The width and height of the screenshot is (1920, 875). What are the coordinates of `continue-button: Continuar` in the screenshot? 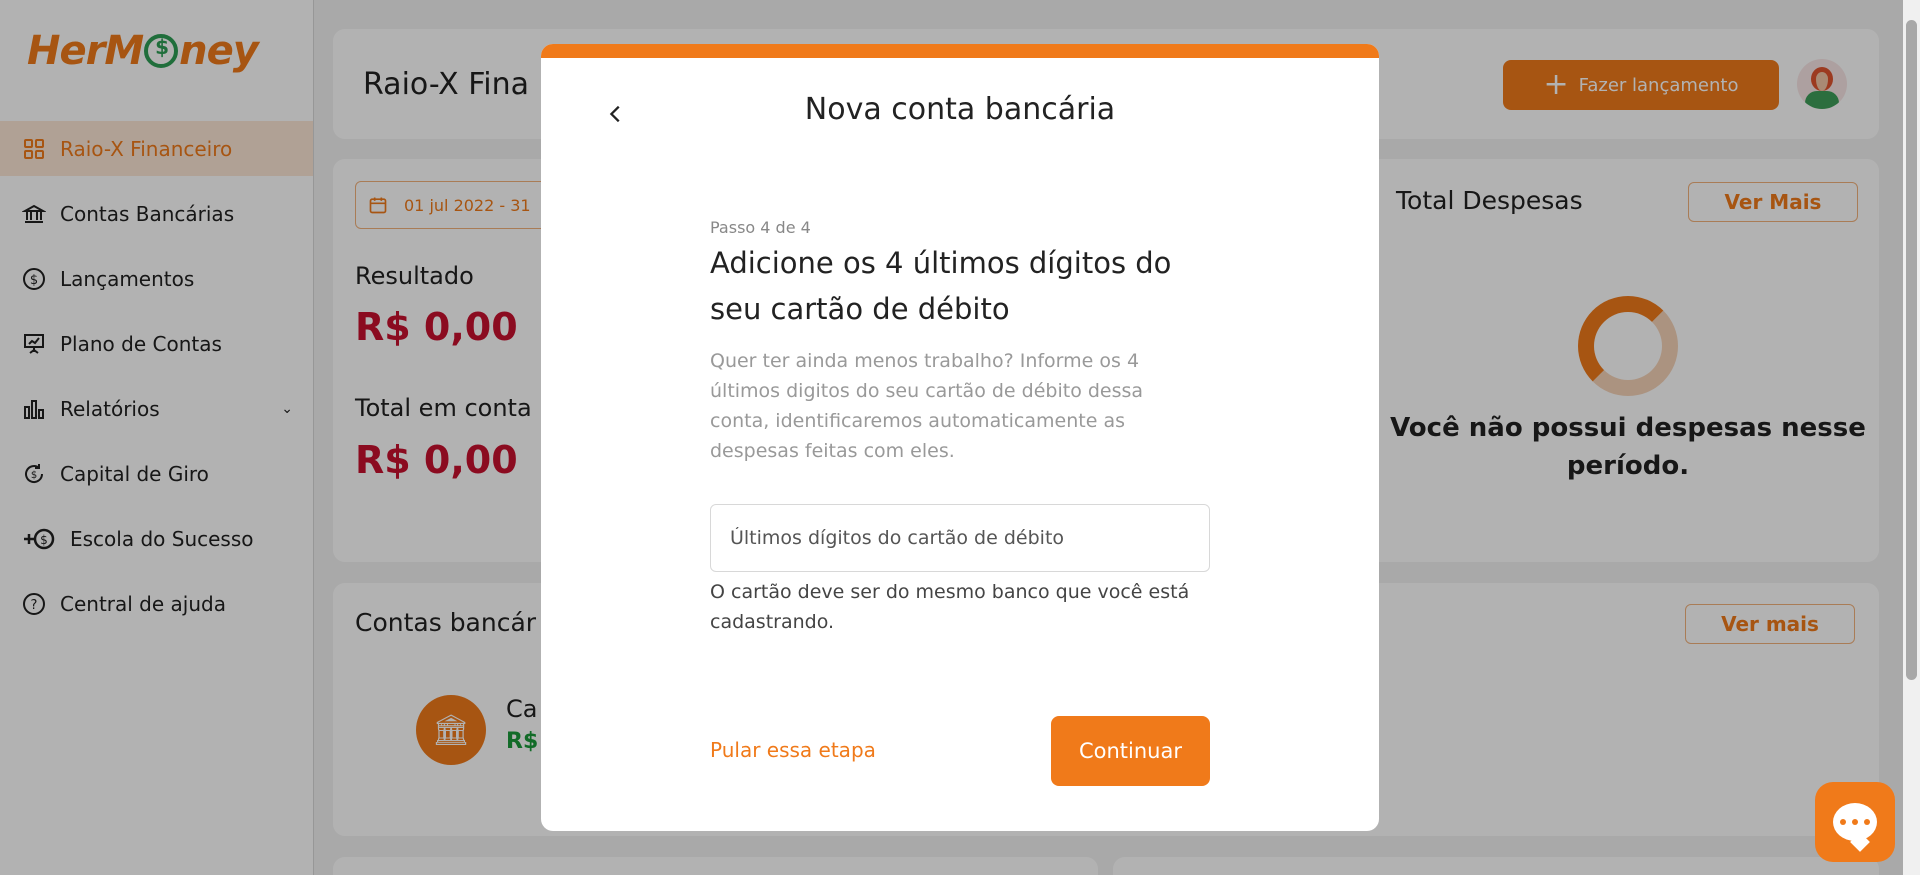 It's located at (1130, 751).